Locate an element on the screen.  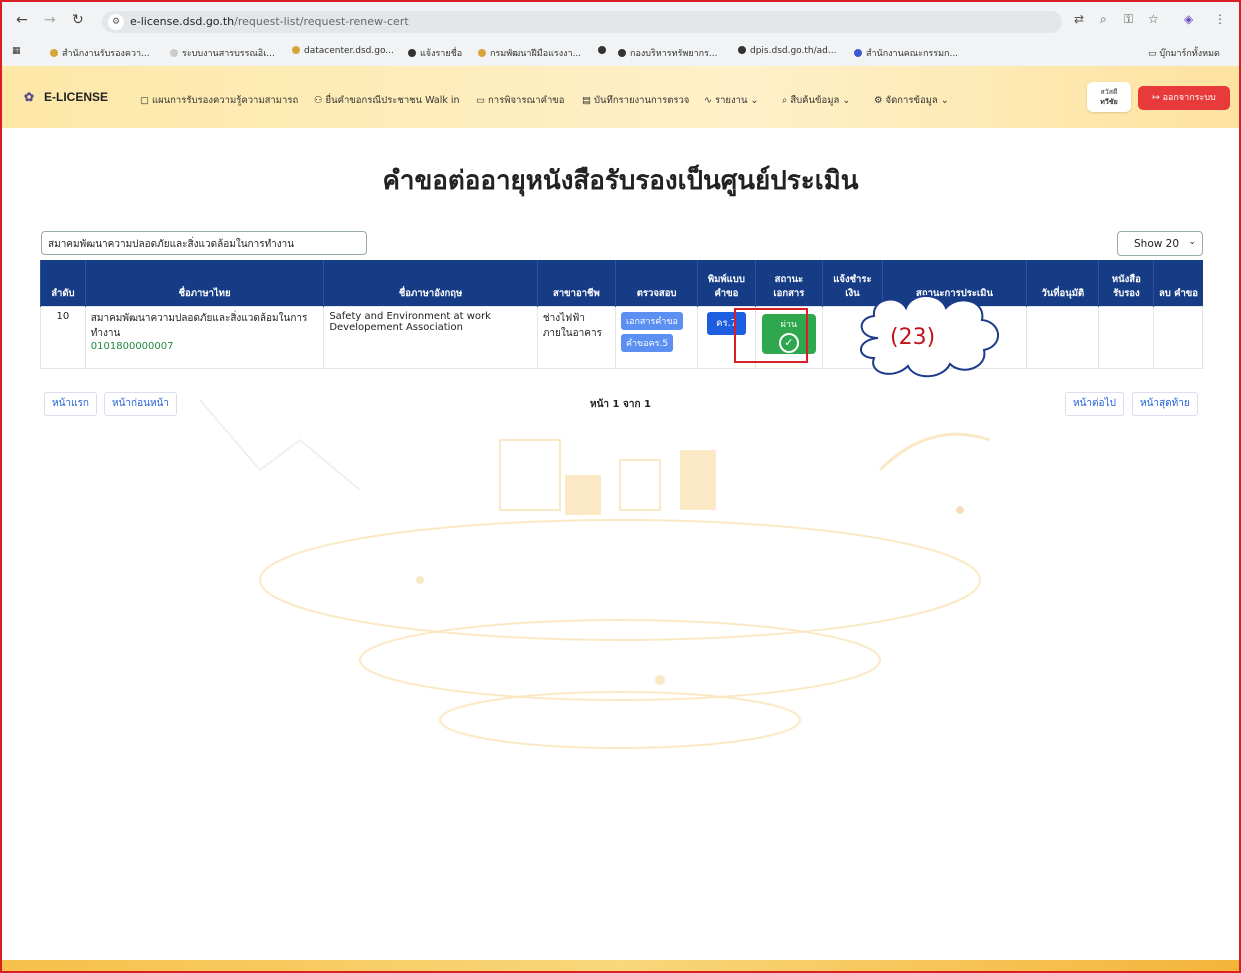
col-header: ชื่อภาษาไทย is located at coordinates (204, 283).